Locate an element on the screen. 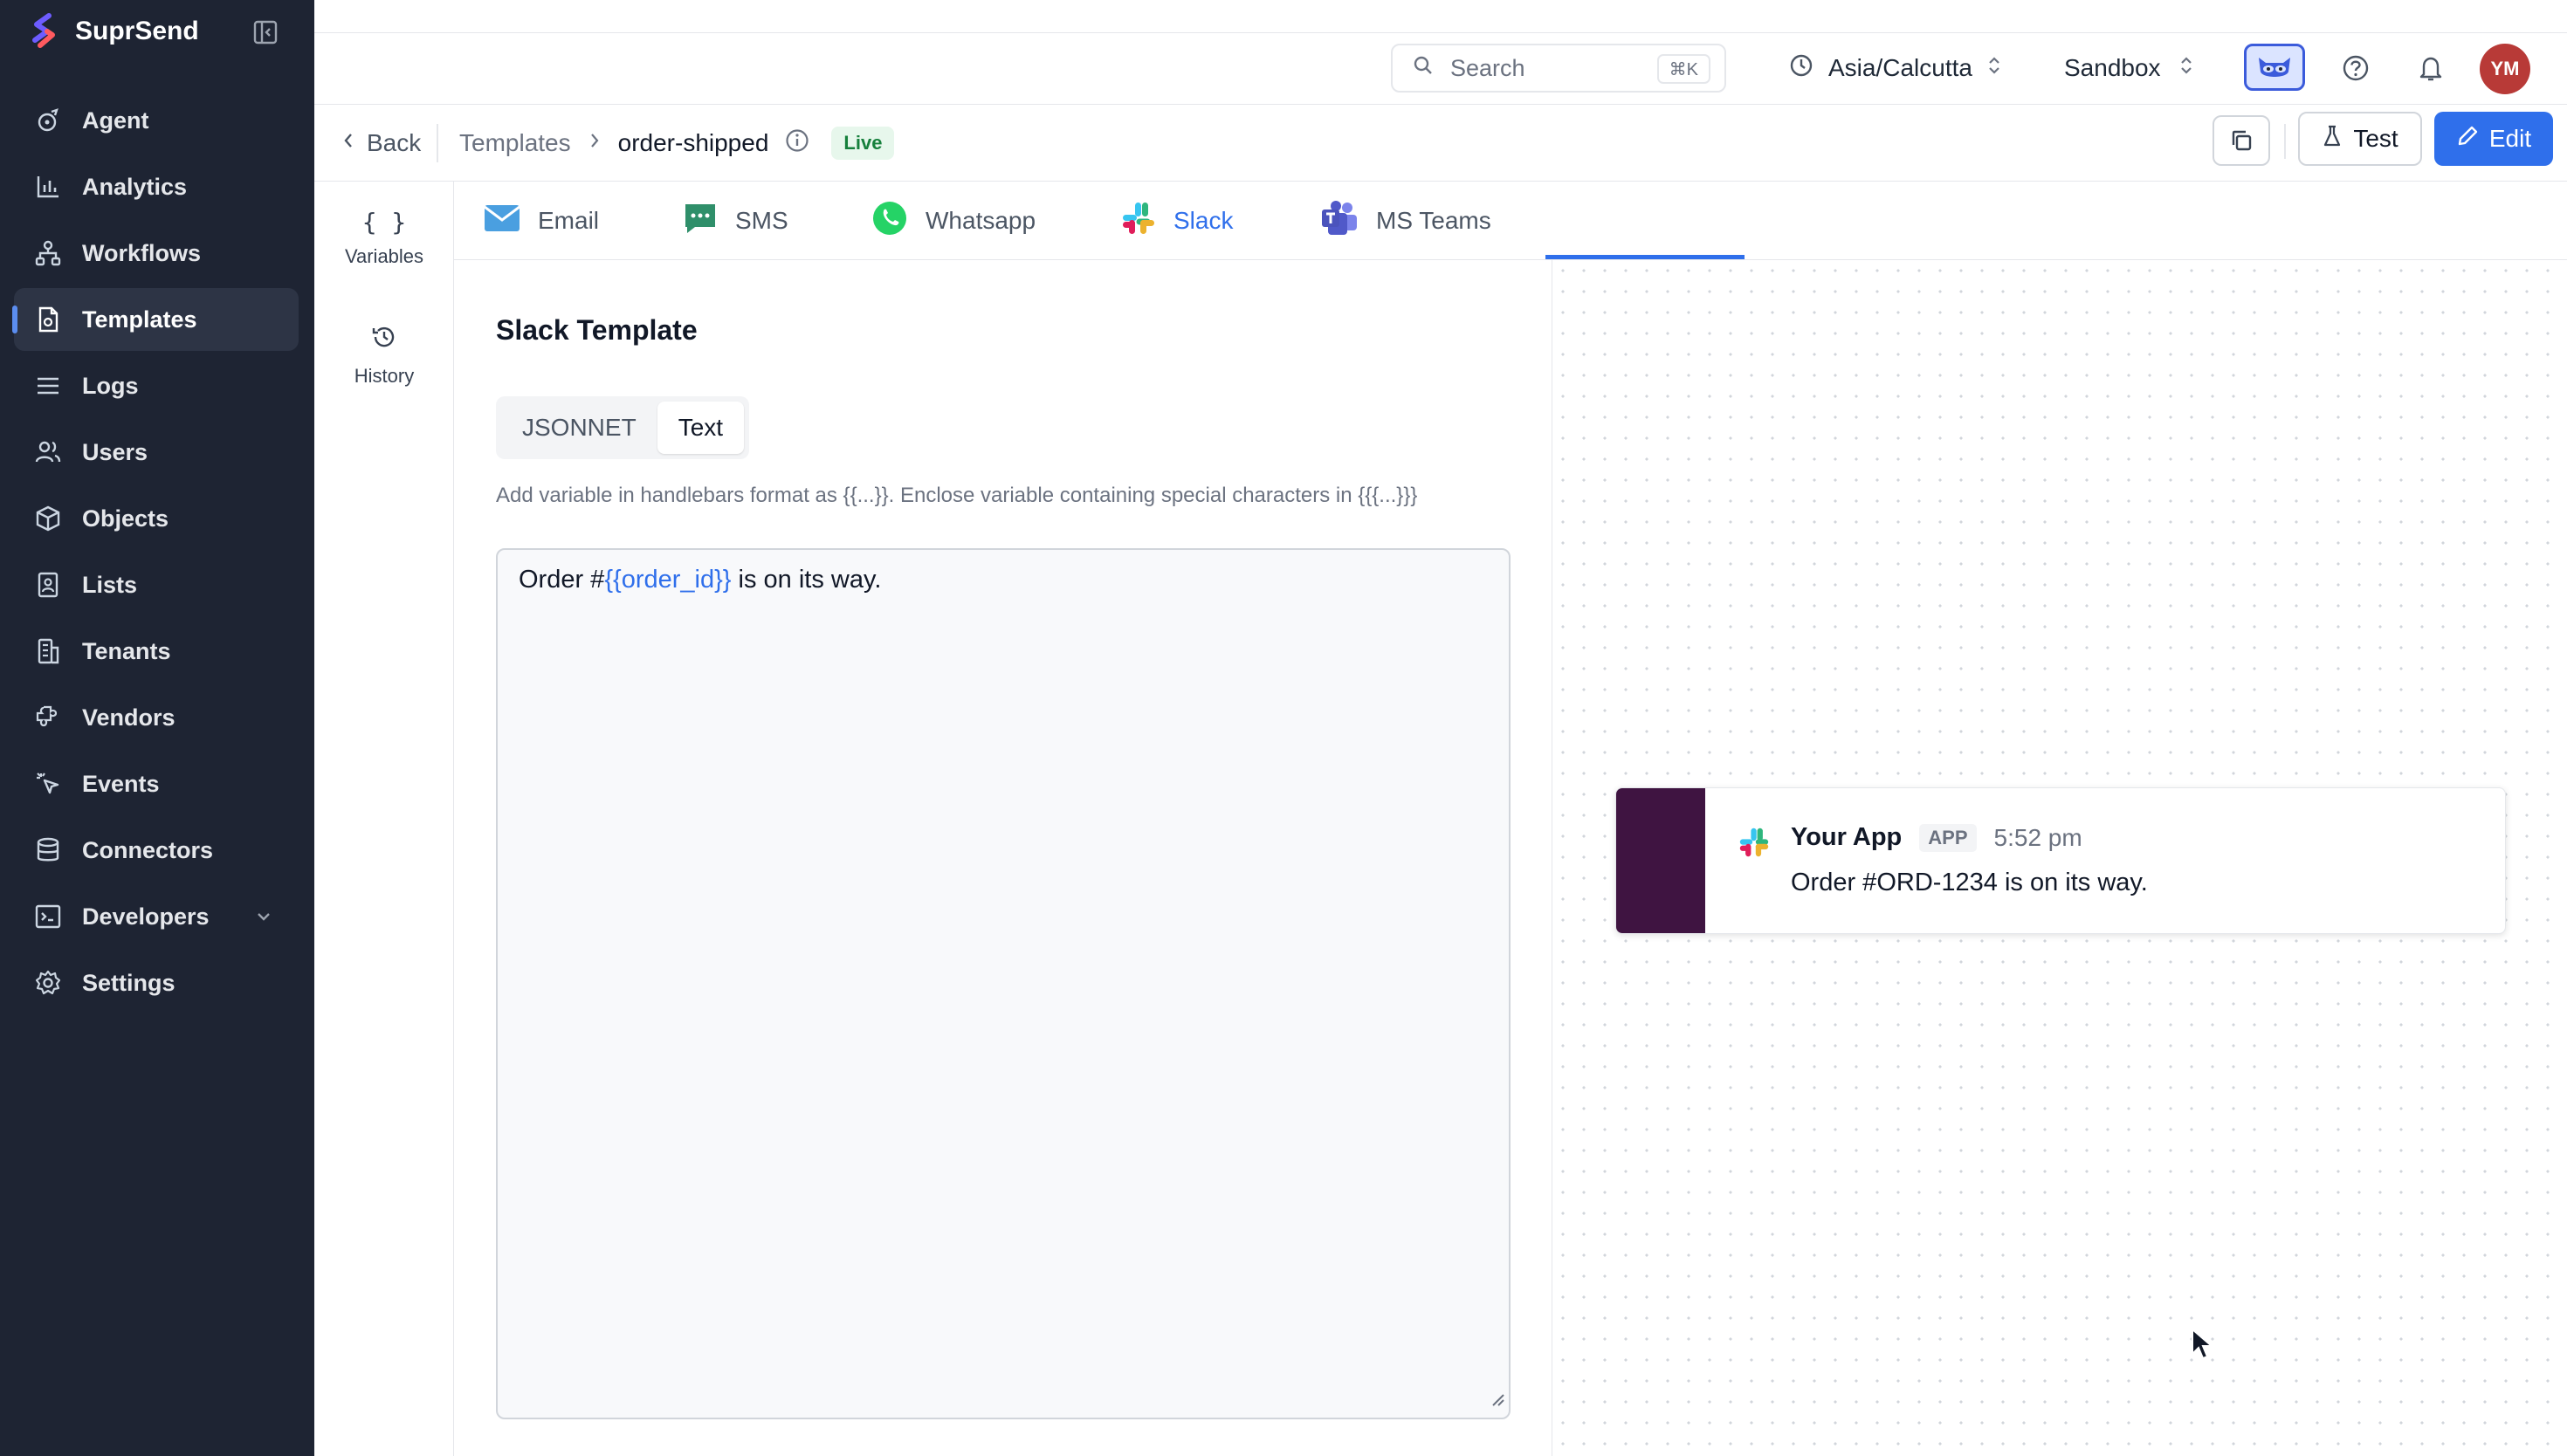 The image size is (2567, 1456). logs-icon is located at coordinates (48, 386).